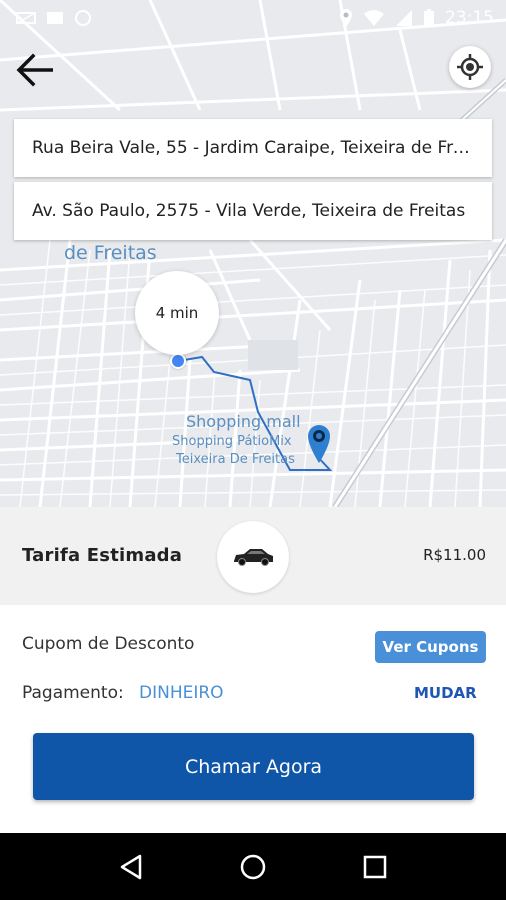 Image resolution: width=506 pixels, height=900 pixels. I want to click on fare-value: R$11.00, so click(454, 555).